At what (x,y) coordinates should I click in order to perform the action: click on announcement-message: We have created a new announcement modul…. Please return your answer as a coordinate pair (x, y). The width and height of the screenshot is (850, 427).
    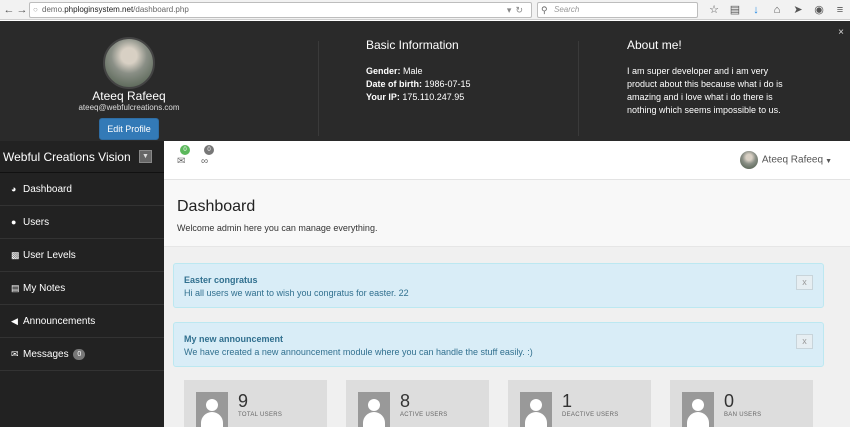
    Looking at the image, I should click on (358, 352).